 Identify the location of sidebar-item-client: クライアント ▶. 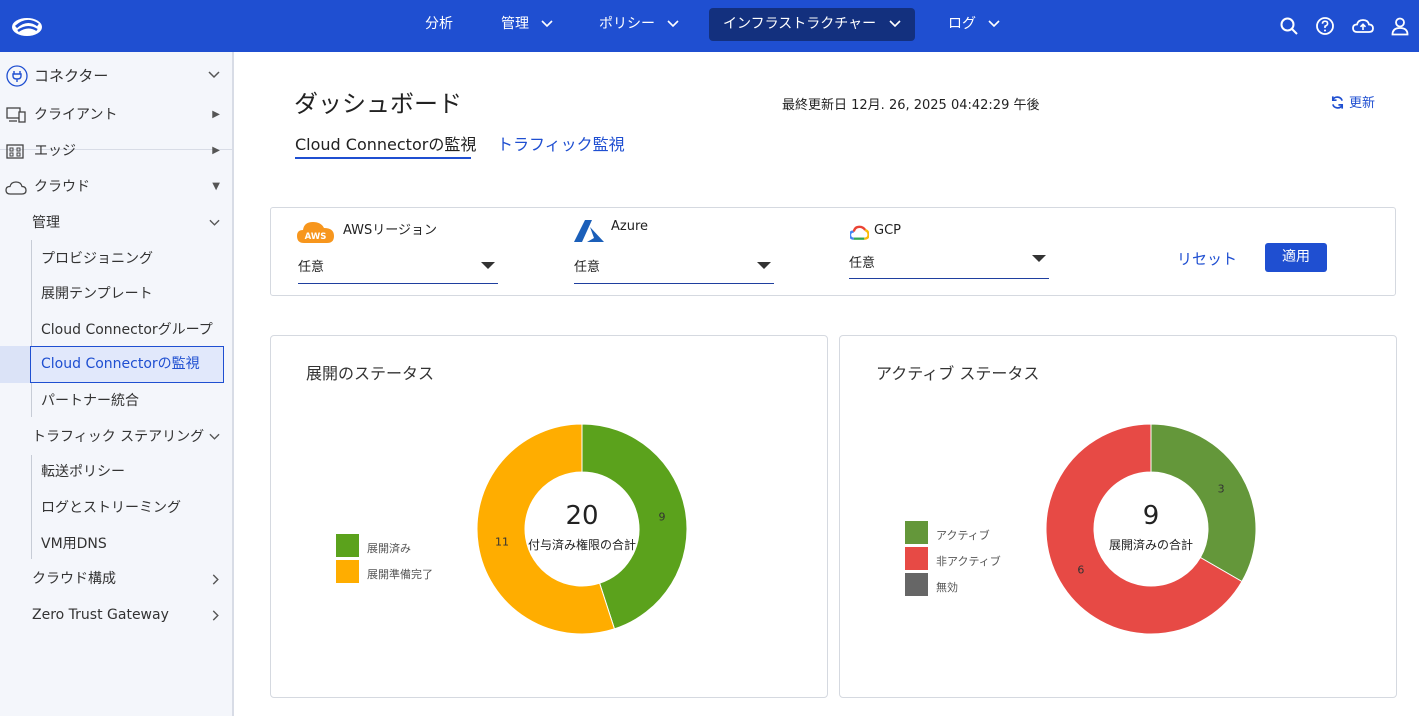
(116, 115).